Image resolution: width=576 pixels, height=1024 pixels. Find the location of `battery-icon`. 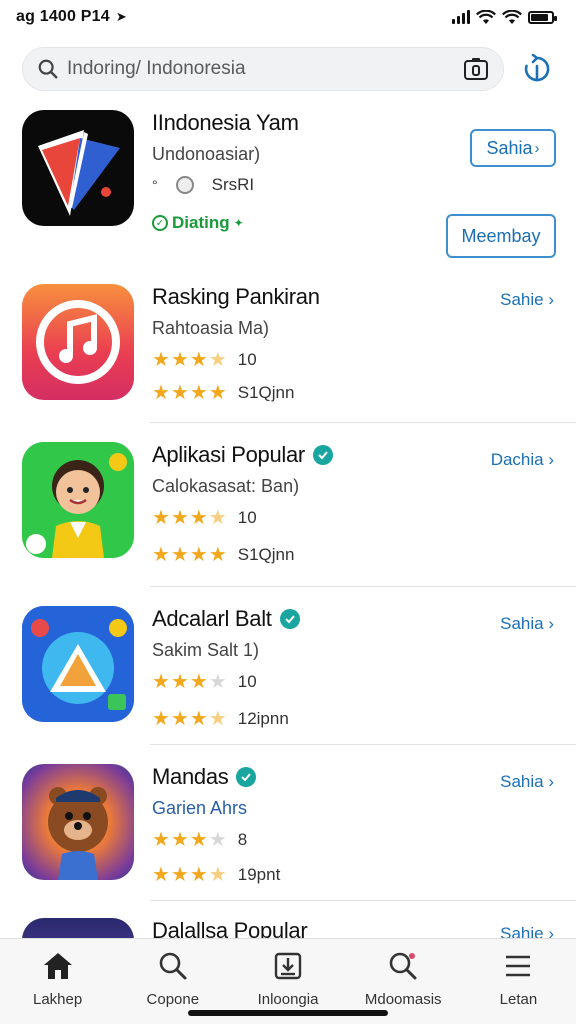

battery-icon is located at coordinates (542, 17).